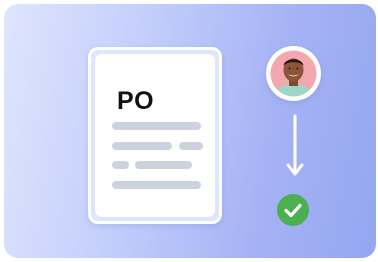  Describe the element at coordinates (295, 149) in the screenshot. I see `arrow-down-icon` at that location.